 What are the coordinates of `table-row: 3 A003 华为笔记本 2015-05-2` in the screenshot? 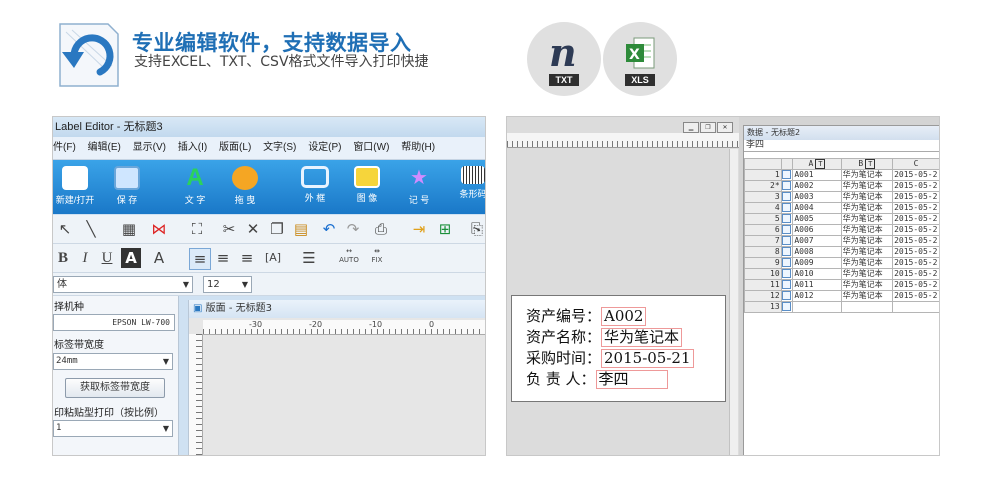 It's located at (841, 197).